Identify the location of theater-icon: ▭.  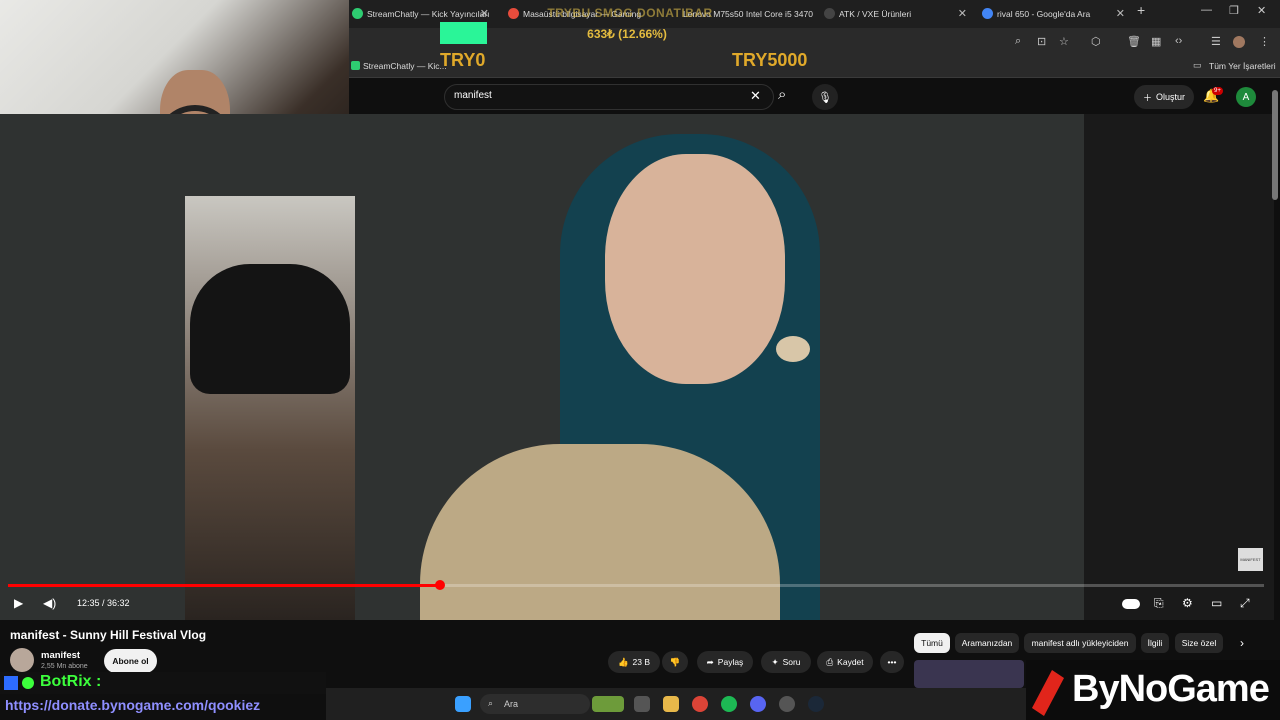
(1216, 603).